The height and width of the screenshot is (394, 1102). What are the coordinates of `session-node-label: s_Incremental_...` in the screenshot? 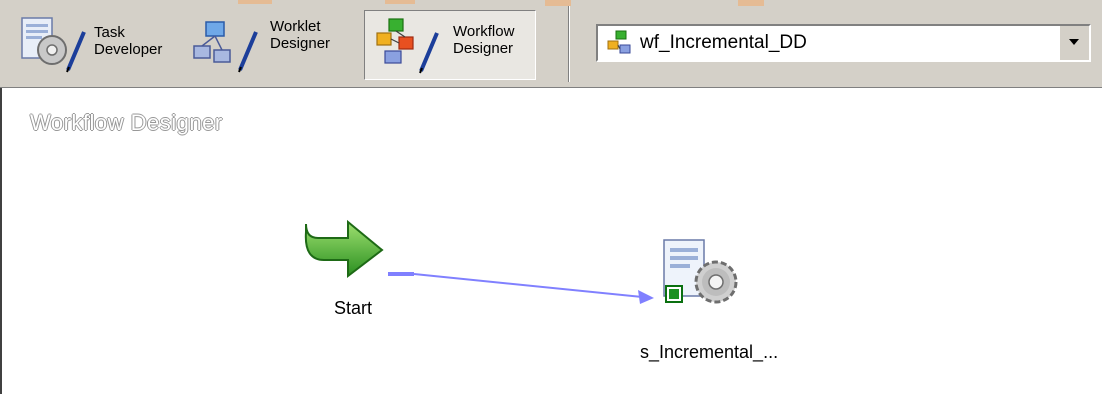 It's located at (709, 352).